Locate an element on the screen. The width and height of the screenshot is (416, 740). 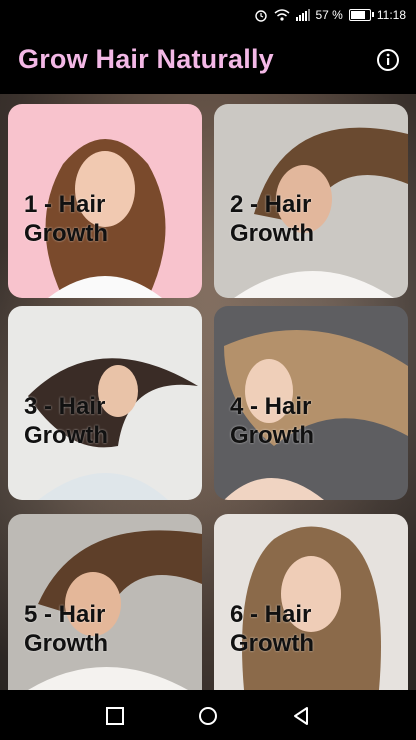
status-bar: 57 % 11:18 is located at coordinates (208, 15).